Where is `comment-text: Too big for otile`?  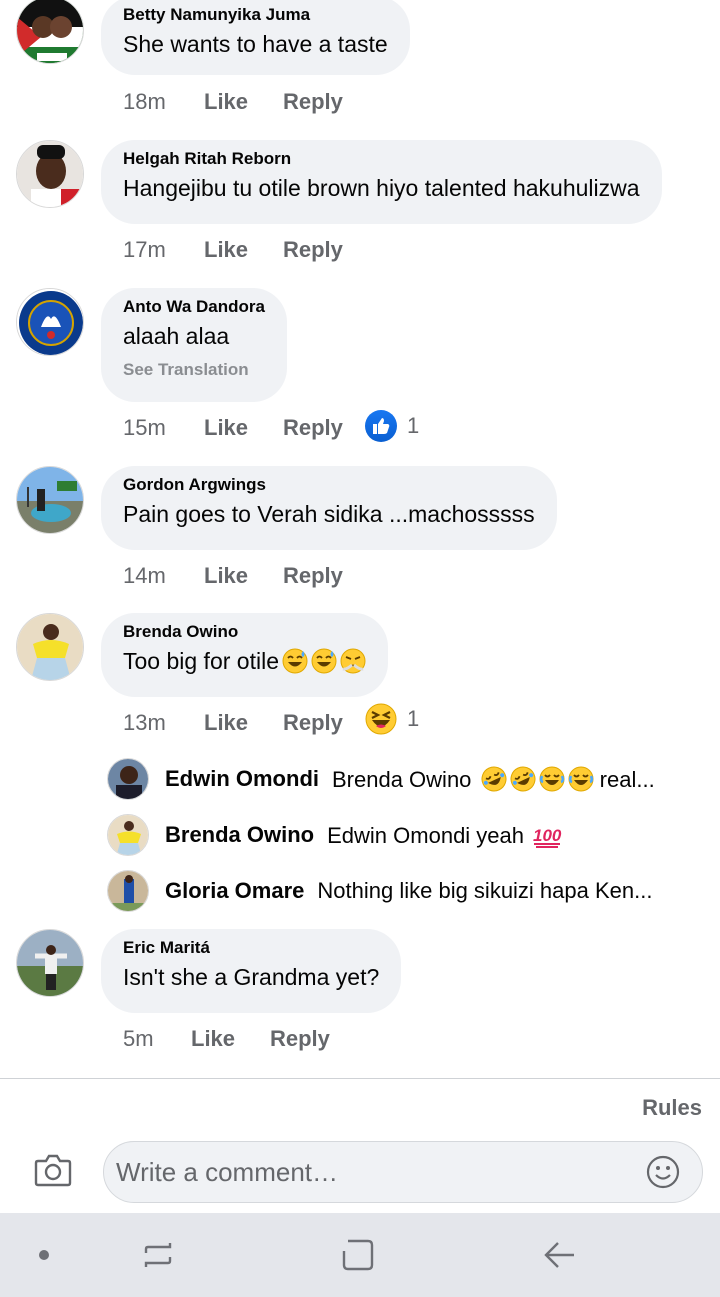 comment-text: Too big for otile is located at coordinates (244, 661).